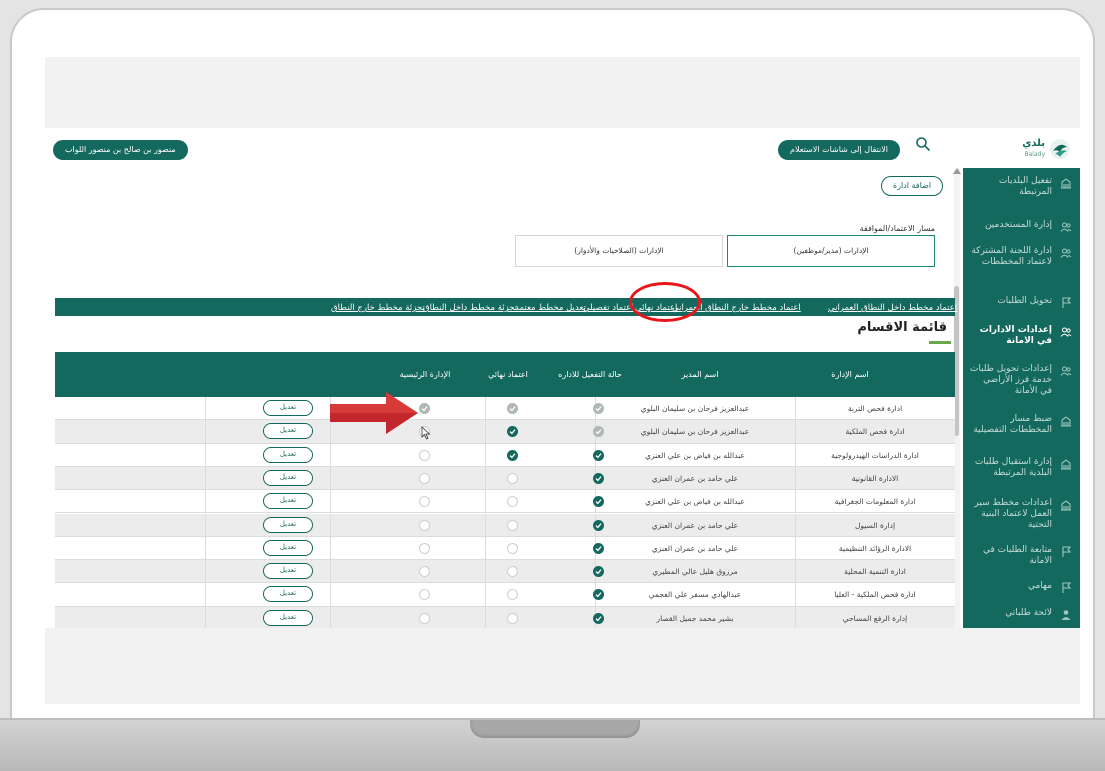  I want to click on tab-detailed-approval: اعتماد تفصيلي, so click(608, 308).